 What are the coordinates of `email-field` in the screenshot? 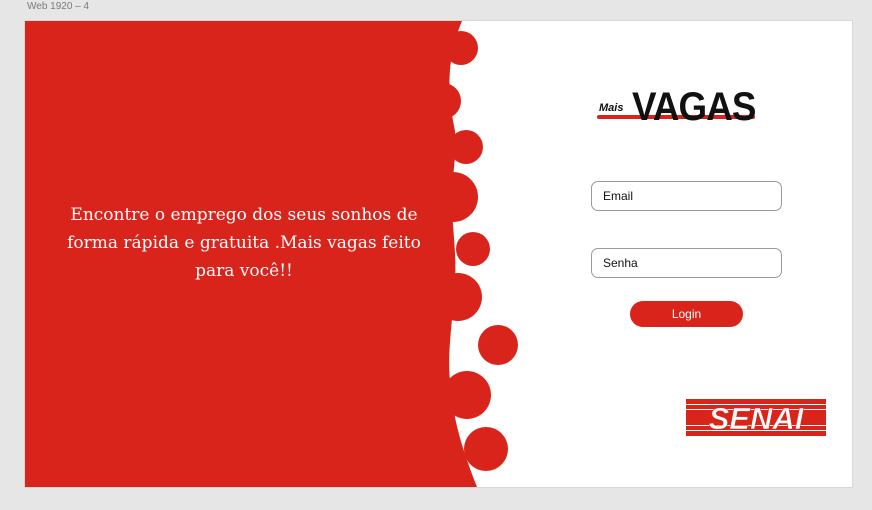 It's located at (686, 196).